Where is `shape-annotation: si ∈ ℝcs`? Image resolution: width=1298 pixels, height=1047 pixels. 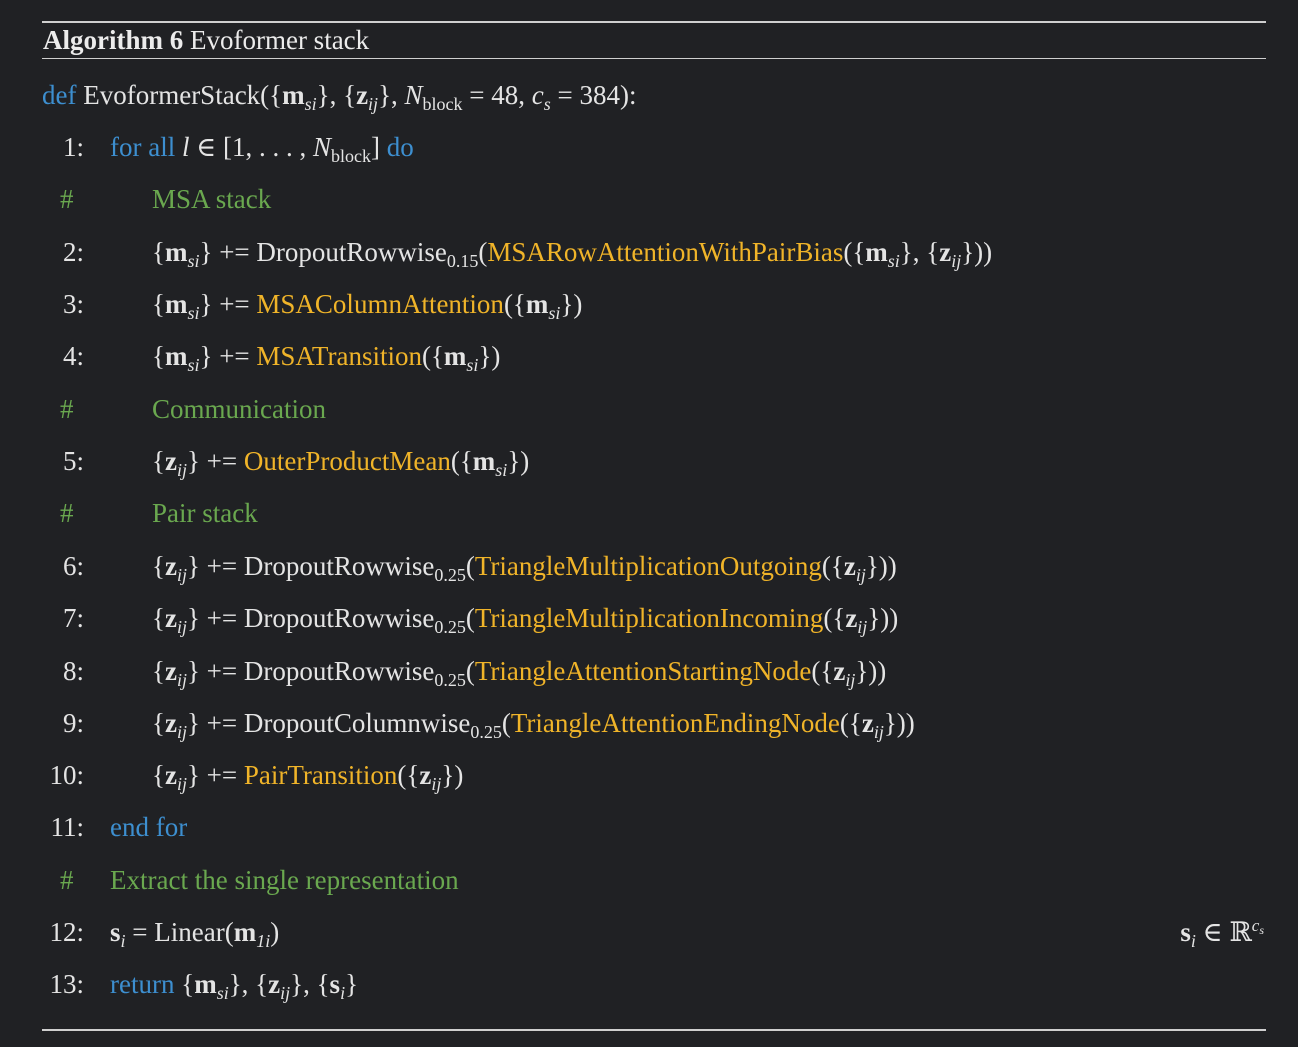
shape-annotation: si ∈ ℝcs is located at coordinates (1222, 933).